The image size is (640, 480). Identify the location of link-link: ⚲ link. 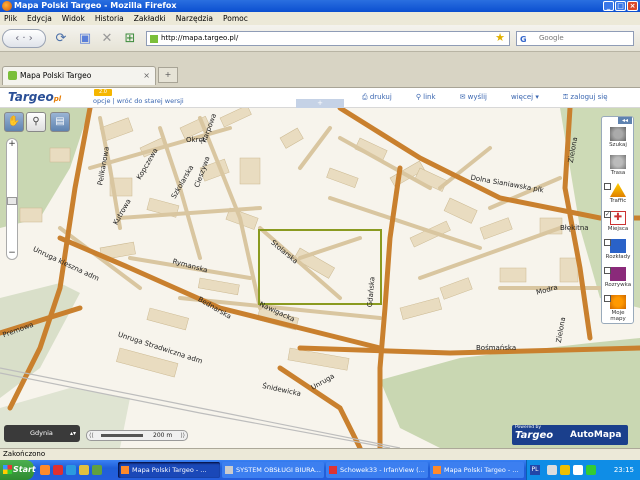
(426, 97).